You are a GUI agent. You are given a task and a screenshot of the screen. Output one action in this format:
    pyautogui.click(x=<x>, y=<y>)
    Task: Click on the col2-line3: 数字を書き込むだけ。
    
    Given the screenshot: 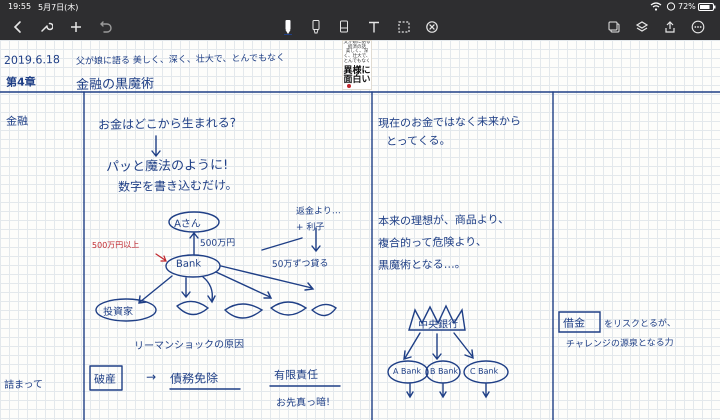 What is the action you would take?
    pyautogui.click(x=177, y=185)
    